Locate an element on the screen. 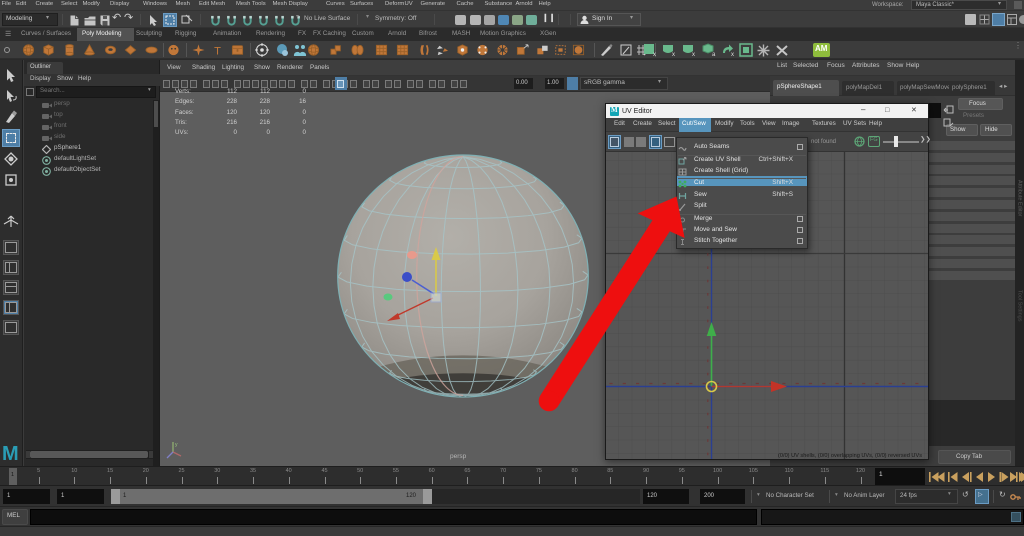 The height and width of the screenshot is (536, 1024). svg-text: a is located at coordinates (714, 54).